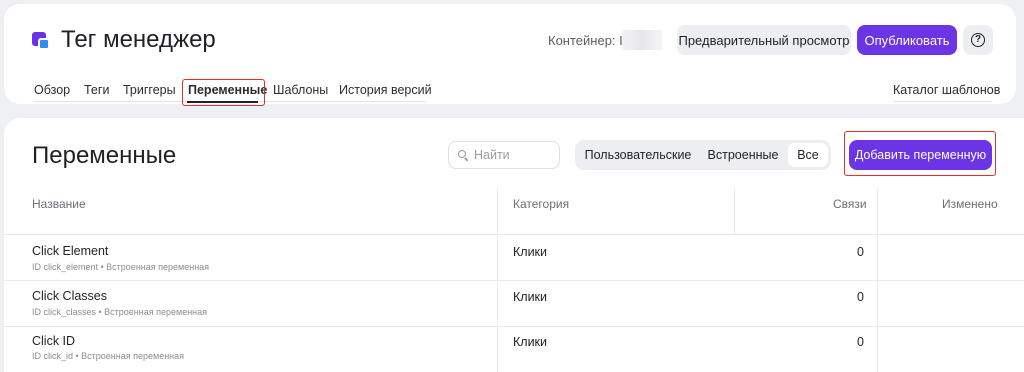 The width and height of the screenshot is (1024, 372). Describe the element at coordinates (463, 155) in the screenshot. I see `search-icon` at that location.